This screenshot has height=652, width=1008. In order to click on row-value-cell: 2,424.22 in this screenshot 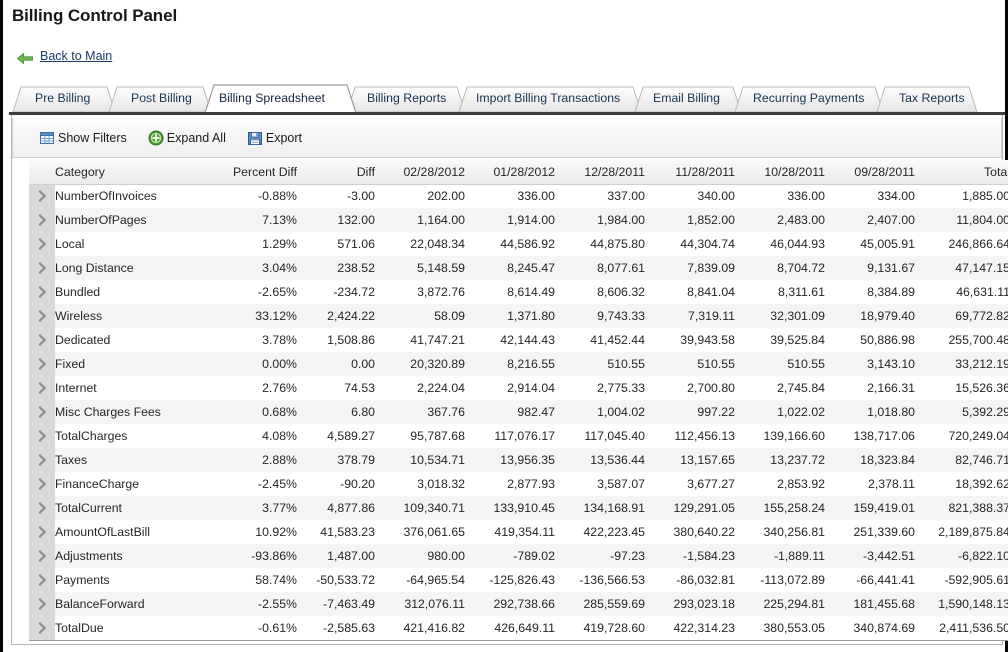, I will do `click(336, 316)`.